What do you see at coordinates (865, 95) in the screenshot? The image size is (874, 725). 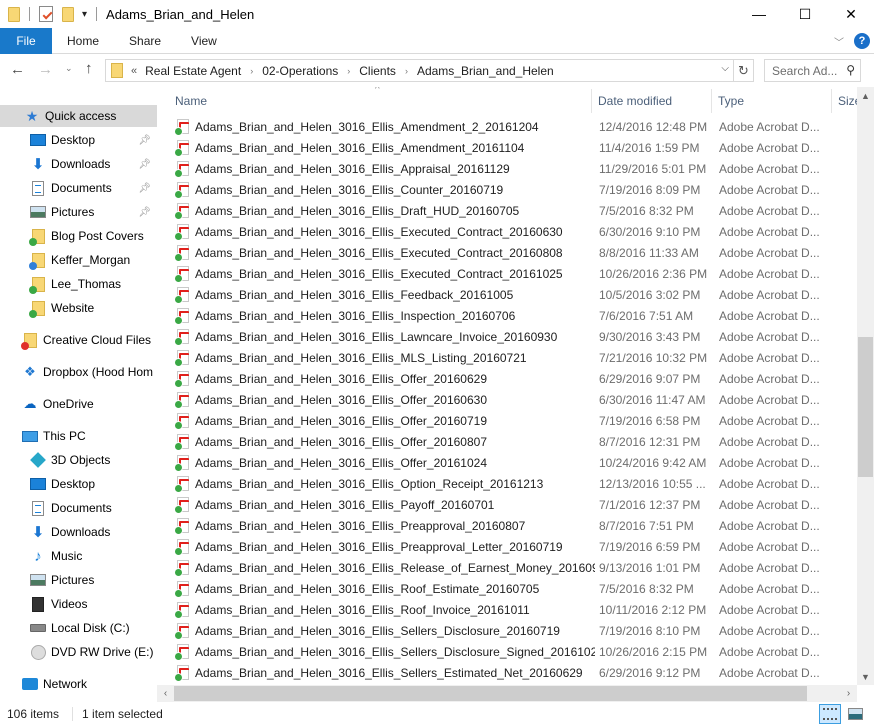 I see `scroll-up-arrow-icon: ▲` at bounding box center [865, 95].